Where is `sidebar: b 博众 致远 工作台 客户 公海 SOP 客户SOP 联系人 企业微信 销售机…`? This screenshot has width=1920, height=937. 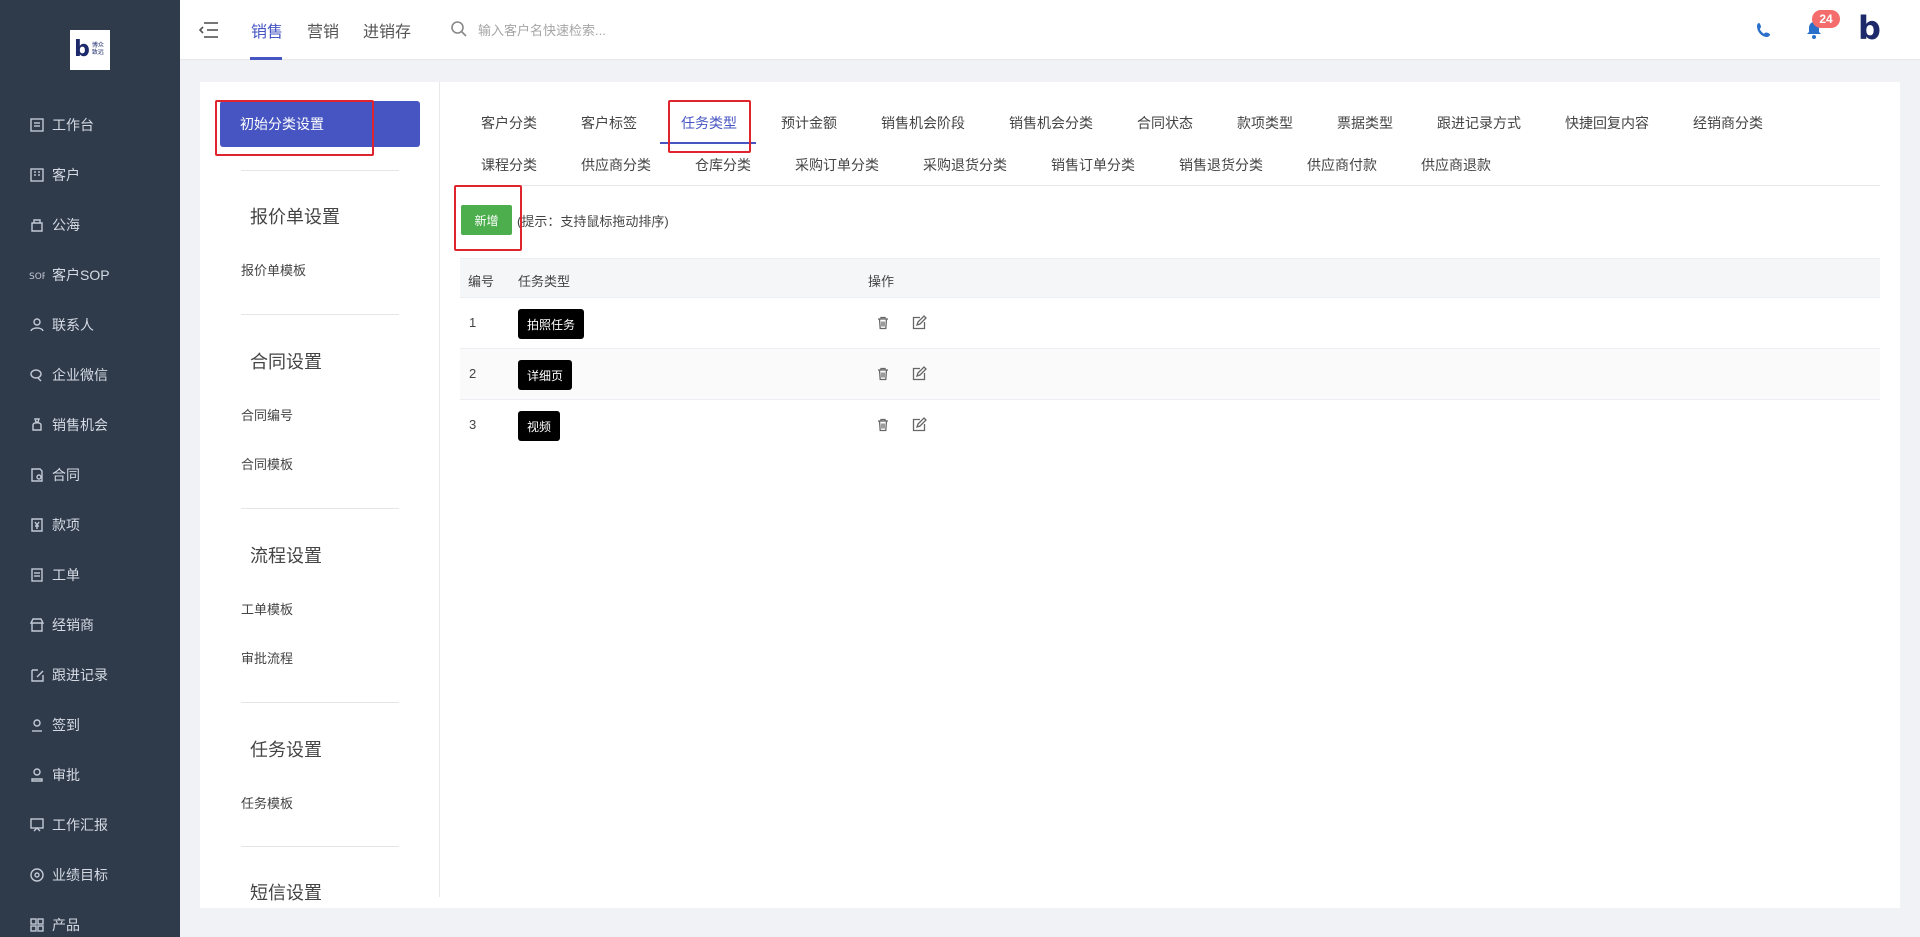
sidebar: b 博众 致远 工作台 客户 公海 SOP 客户SOP 联系人 企业微信 销售机… is located at coordinates (90, 468).